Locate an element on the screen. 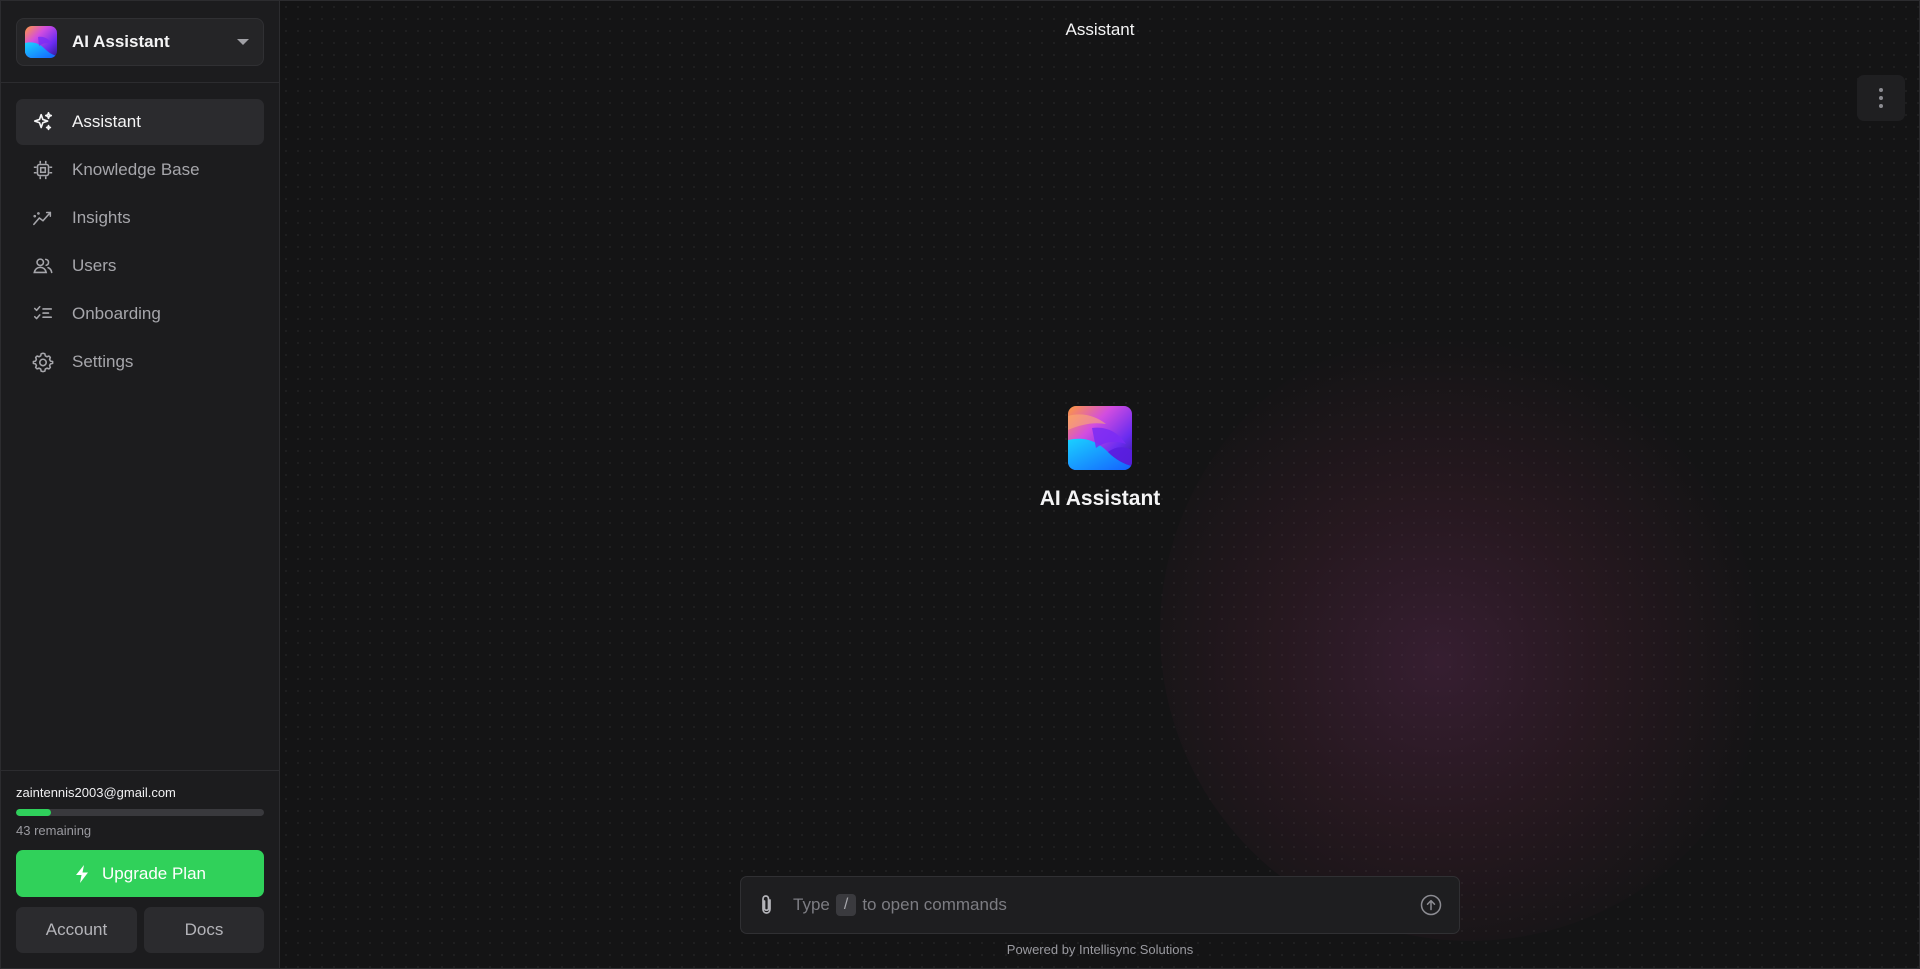 The width and height of the screenshot is (1920, 969). message-composer: Type / to open commands is located at coordinates (1100, 905).